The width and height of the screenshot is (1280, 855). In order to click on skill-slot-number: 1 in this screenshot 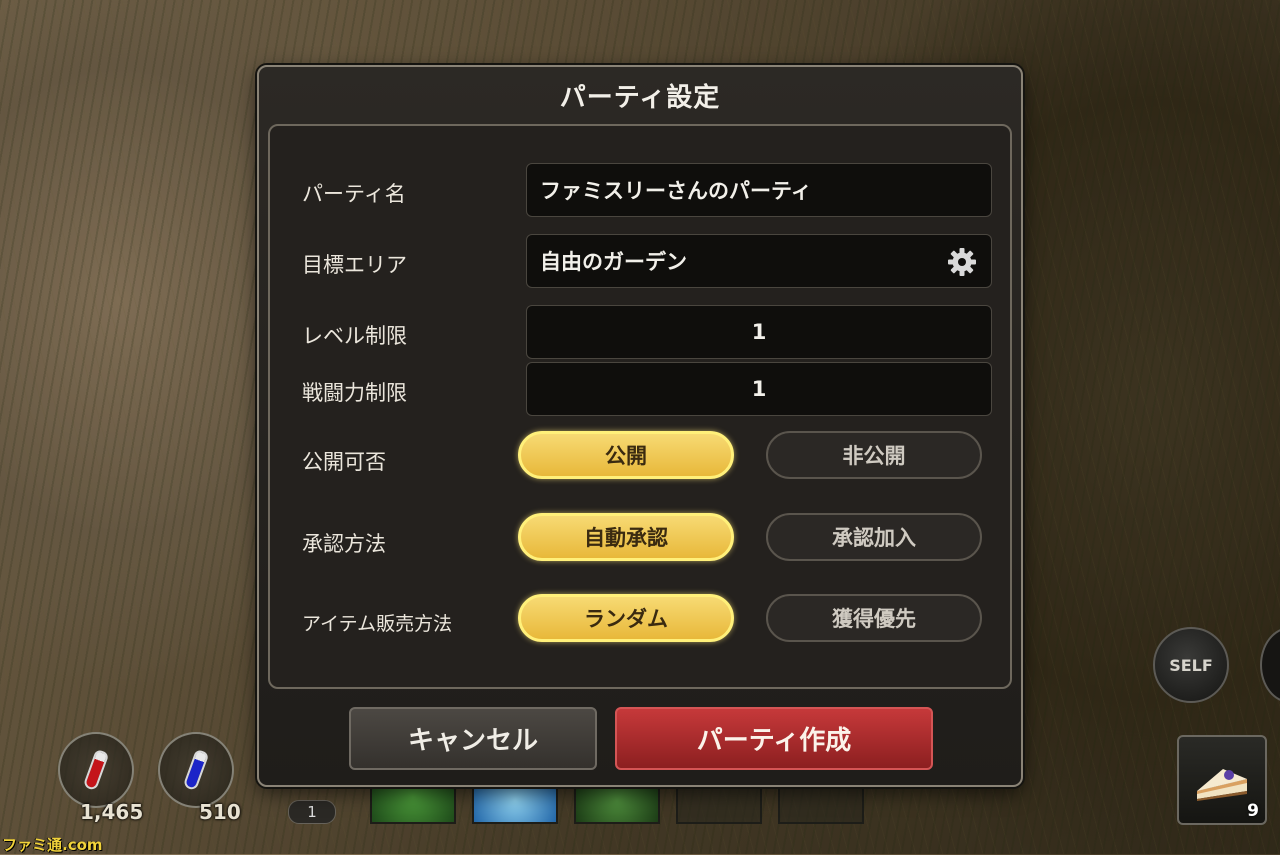, I will do `click(312, 812)`.